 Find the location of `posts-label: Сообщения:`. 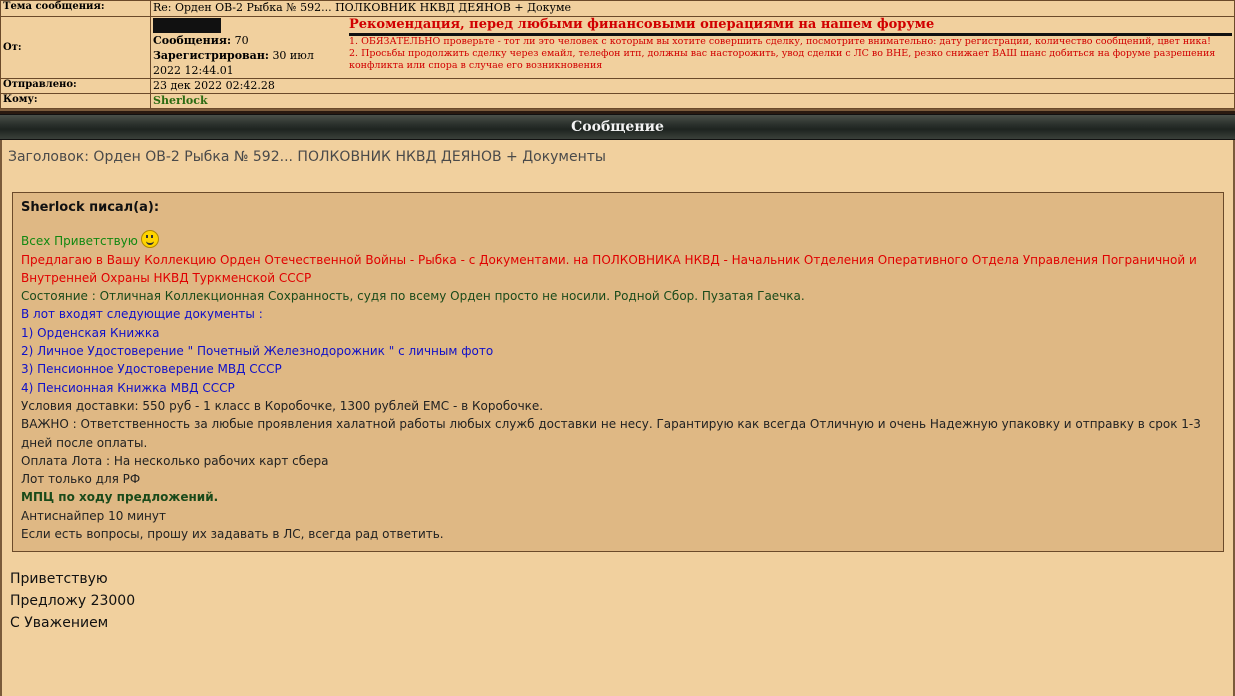

posts-label: Сообщения: is located at coordinates (192, 40).